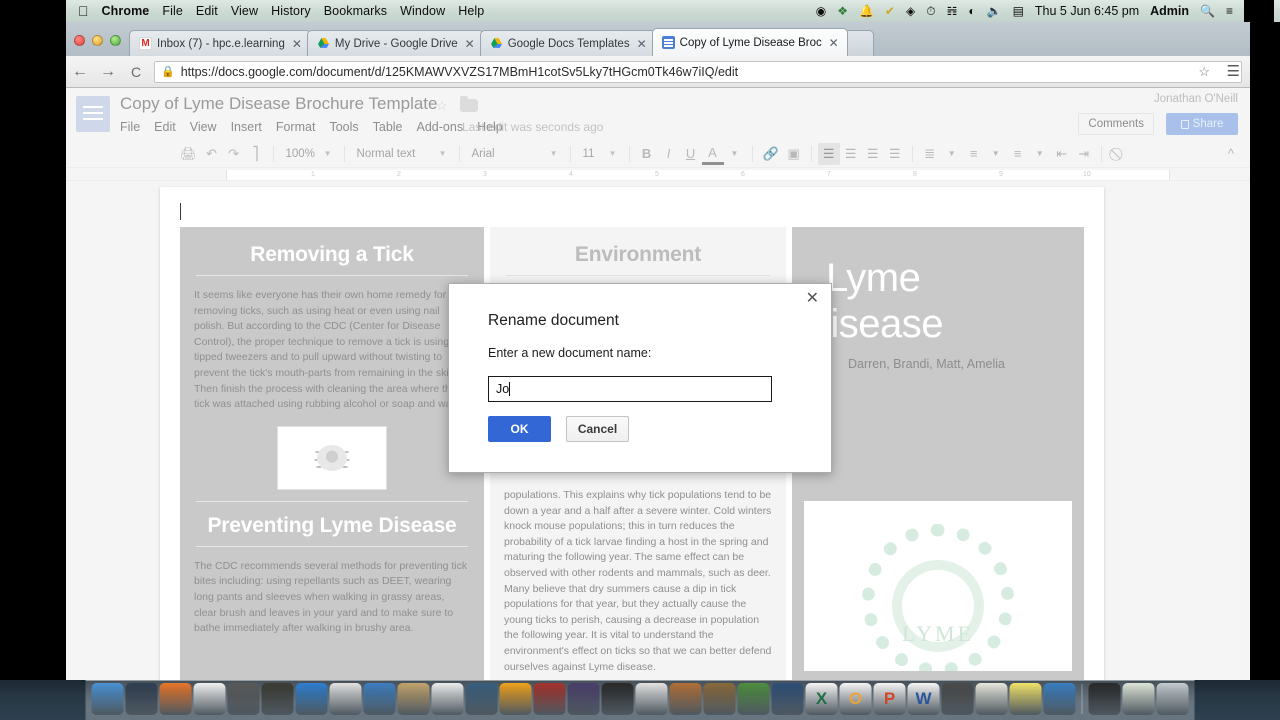 This screenshot has height=720, width=1280. Describe the element at coordinates (787, 699) in the screenshot. I see `pages-icon` at that location.